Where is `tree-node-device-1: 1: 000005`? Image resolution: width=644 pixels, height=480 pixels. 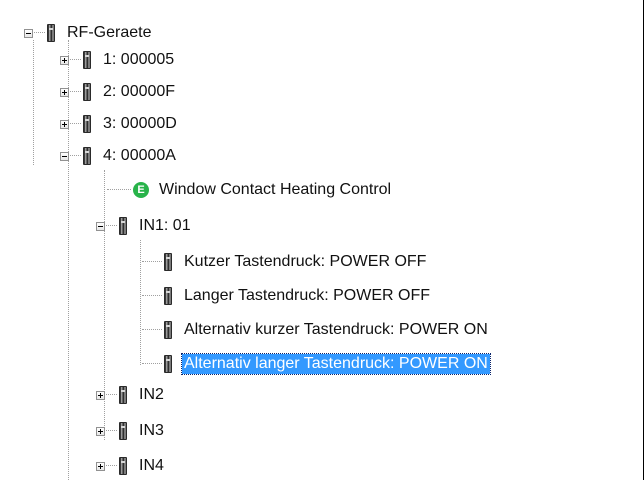
tree-node-device-1: 1: 000005 is located at coordinates (118, 60).